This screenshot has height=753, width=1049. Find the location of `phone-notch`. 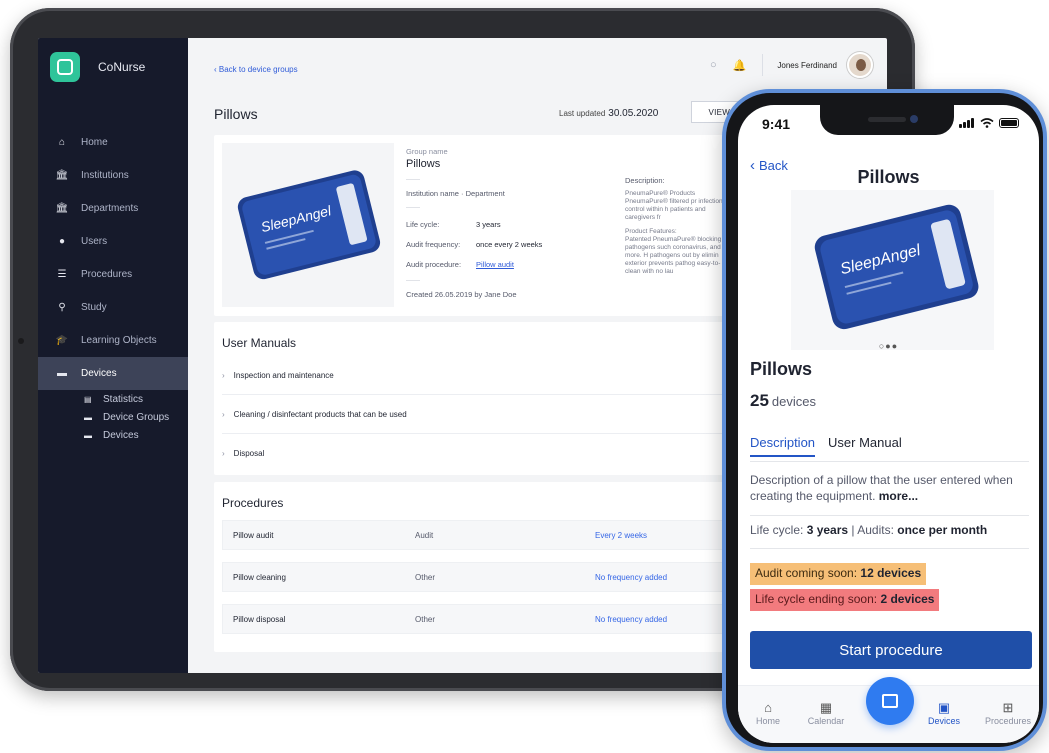

phone-notch is located at coordinates (887, 120).